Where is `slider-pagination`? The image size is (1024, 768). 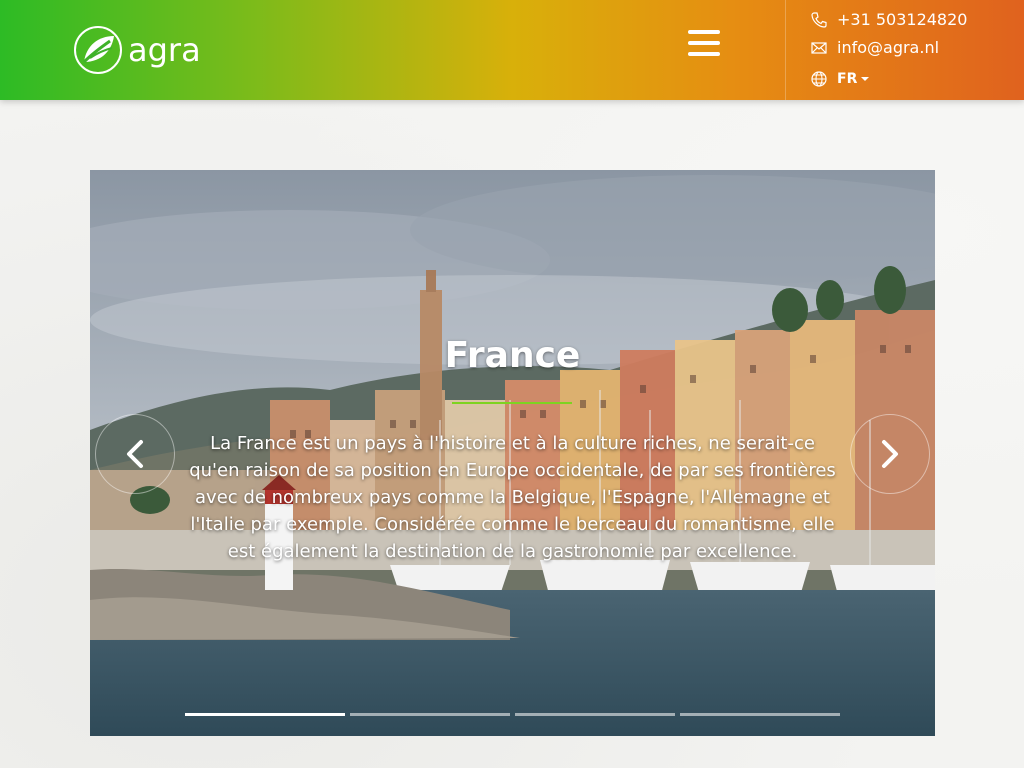 slider-pagination is located at coordinates (515, 714).